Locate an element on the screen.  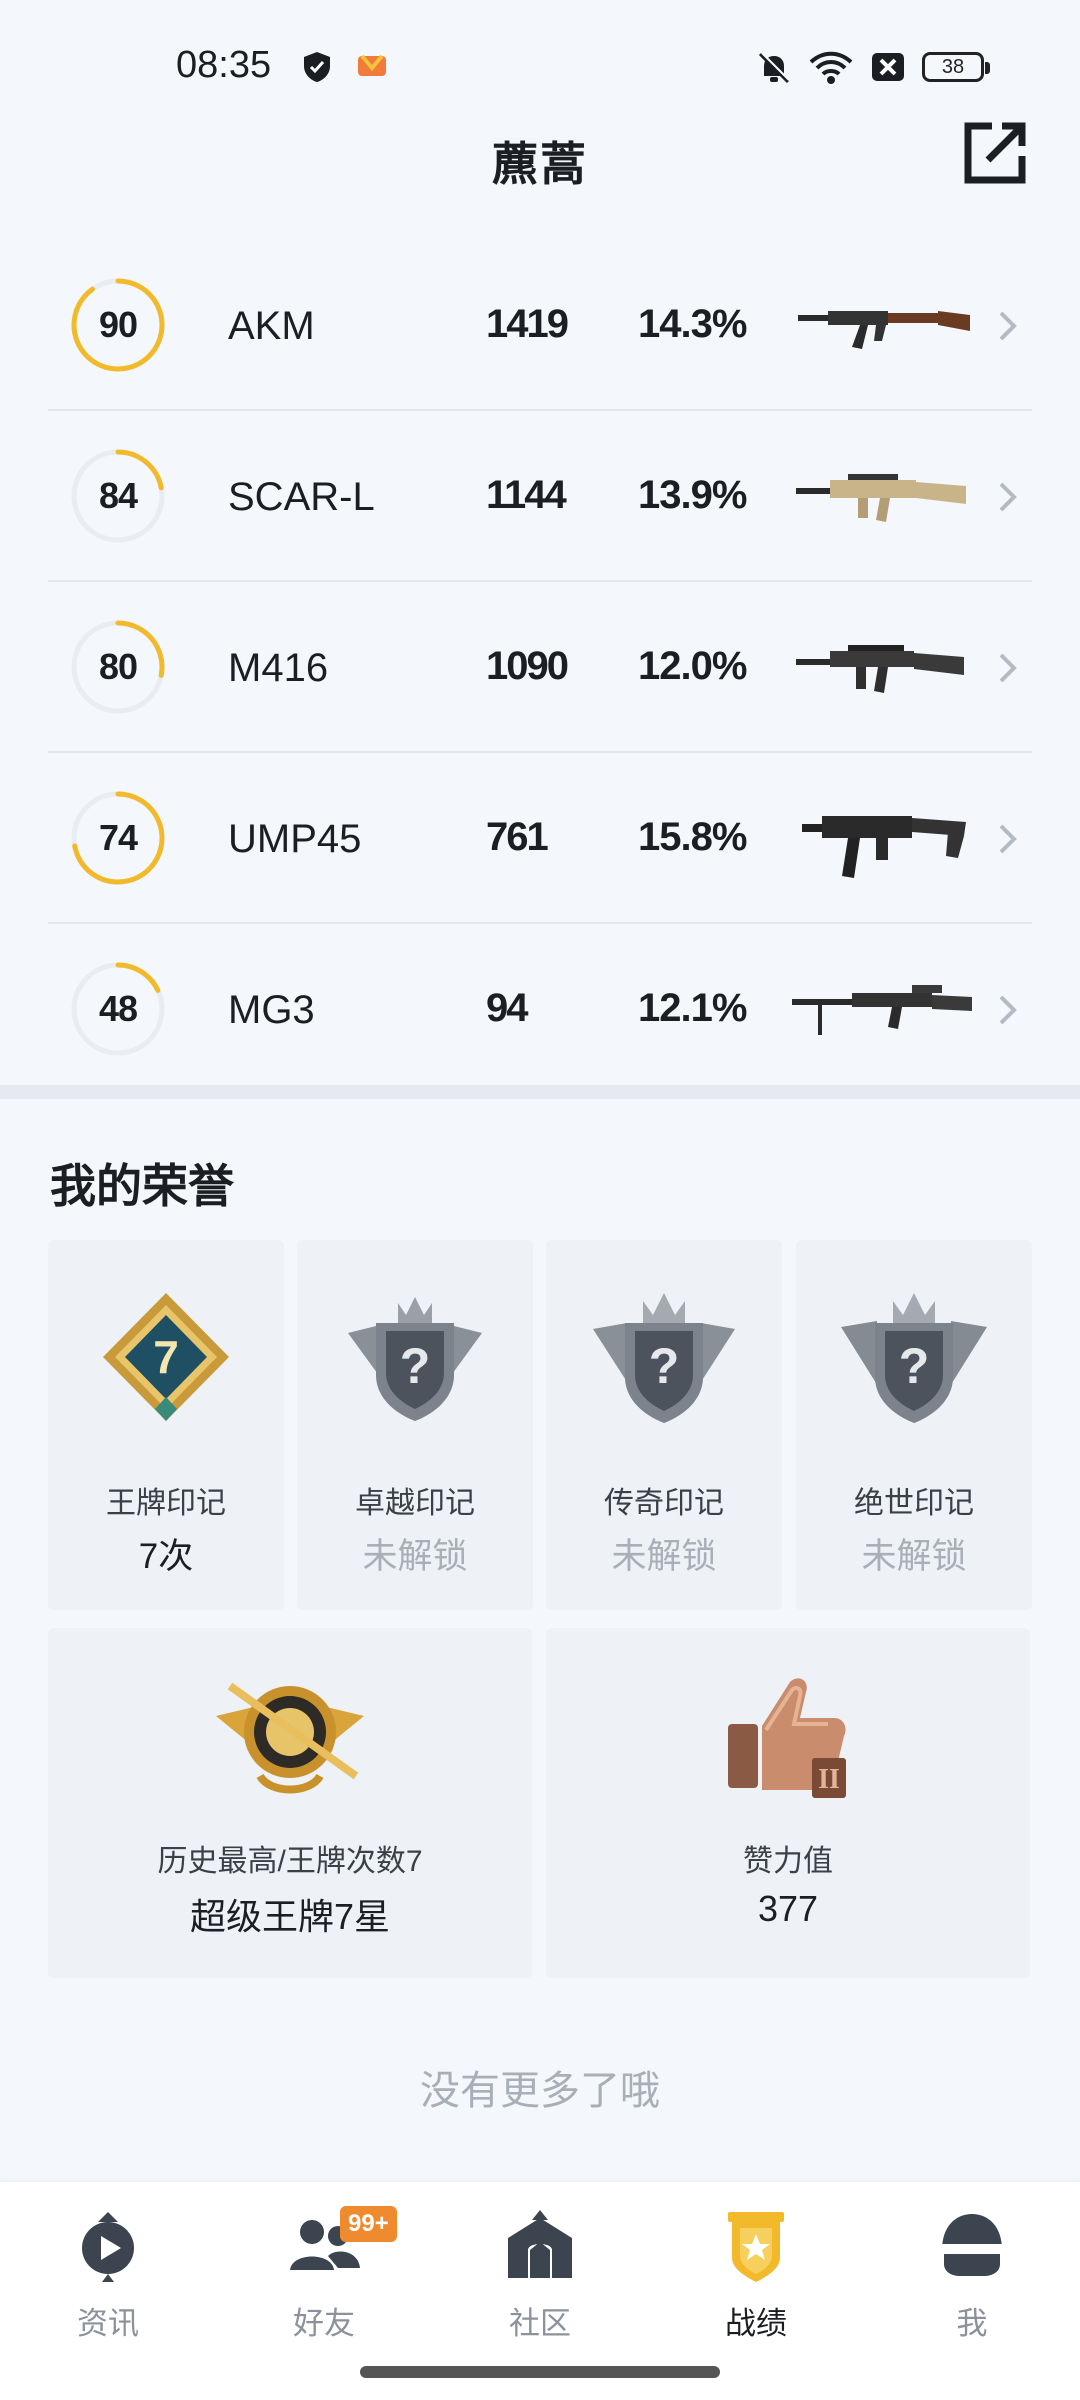
home-indicator is located at coordinates (540, 2372).